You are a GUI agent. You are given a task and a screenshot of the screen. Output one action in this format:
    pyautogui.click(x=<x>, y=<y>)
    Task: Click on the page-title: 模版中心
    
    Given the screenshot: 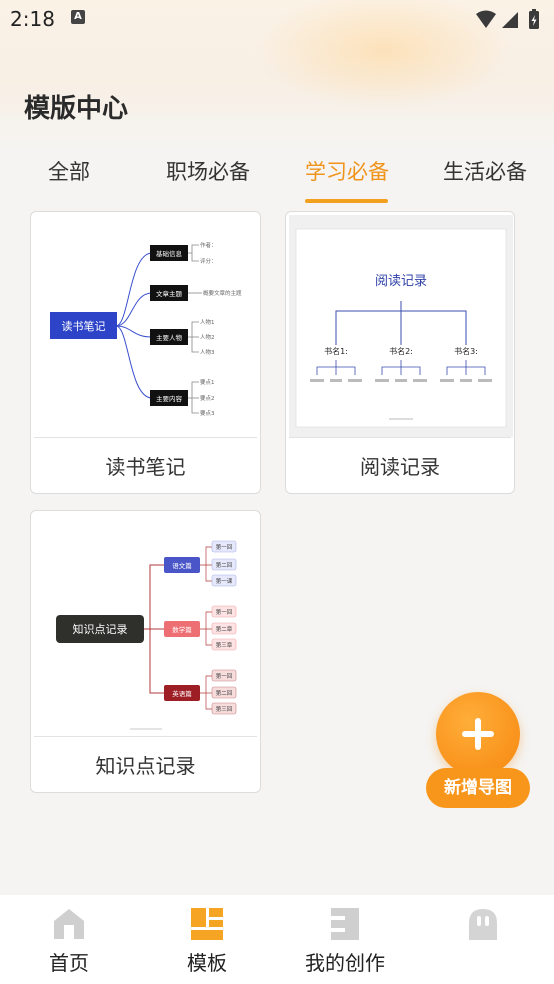 What is the action you would take?
    pyautogui.click(x=76, y=109)
    